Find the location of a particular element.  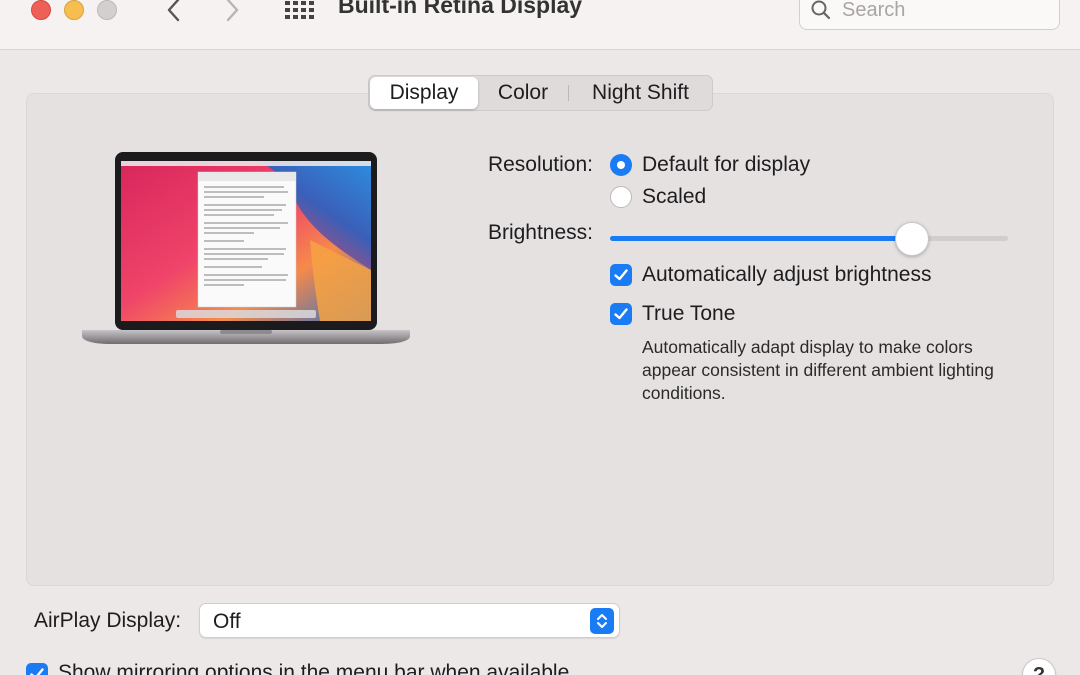

search-icon is located at coordinates (821, 10).